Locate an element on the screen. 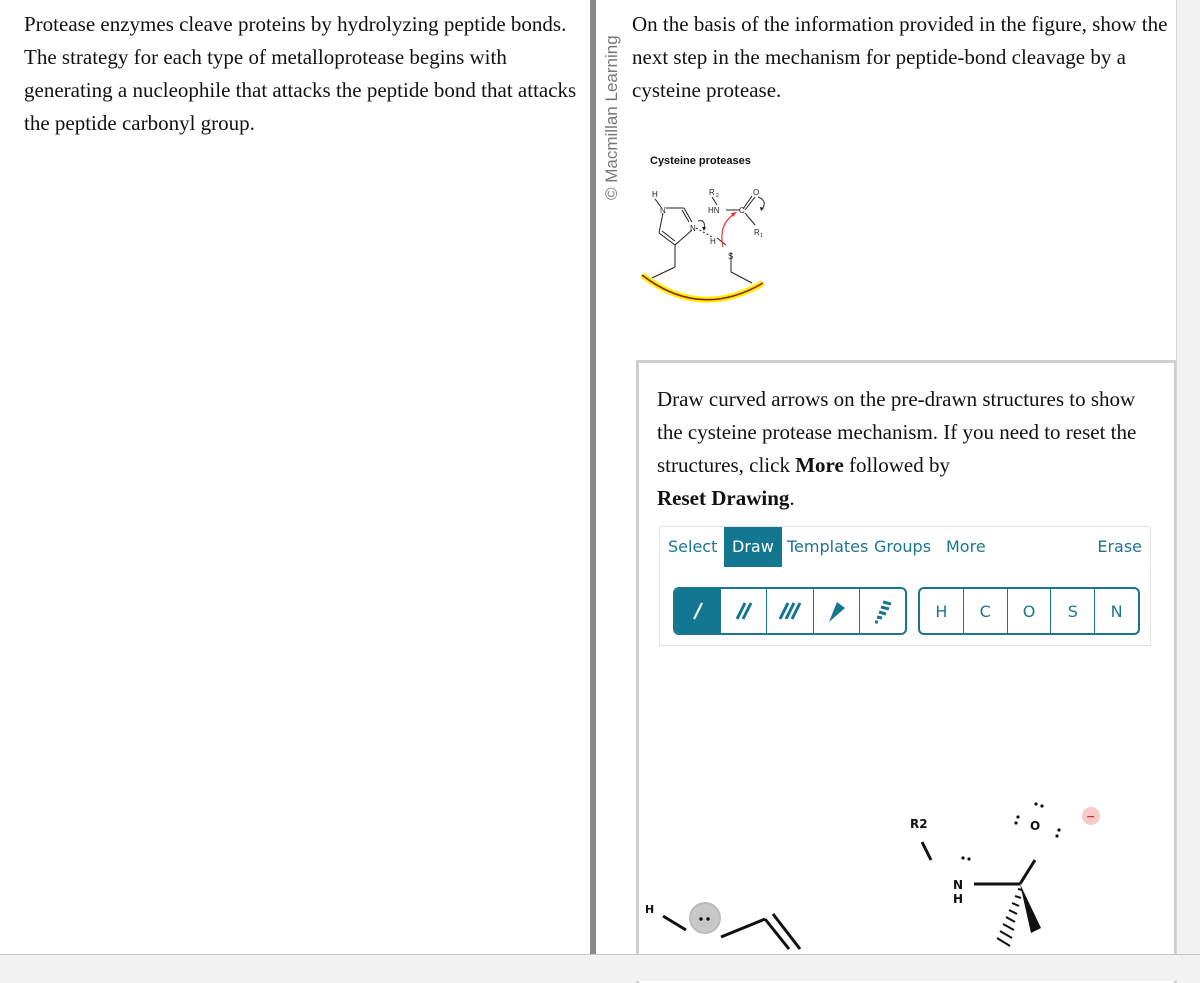  editor-toolbar: Select Draw Templates Groups More Erase is located at coordinates (905, 547).